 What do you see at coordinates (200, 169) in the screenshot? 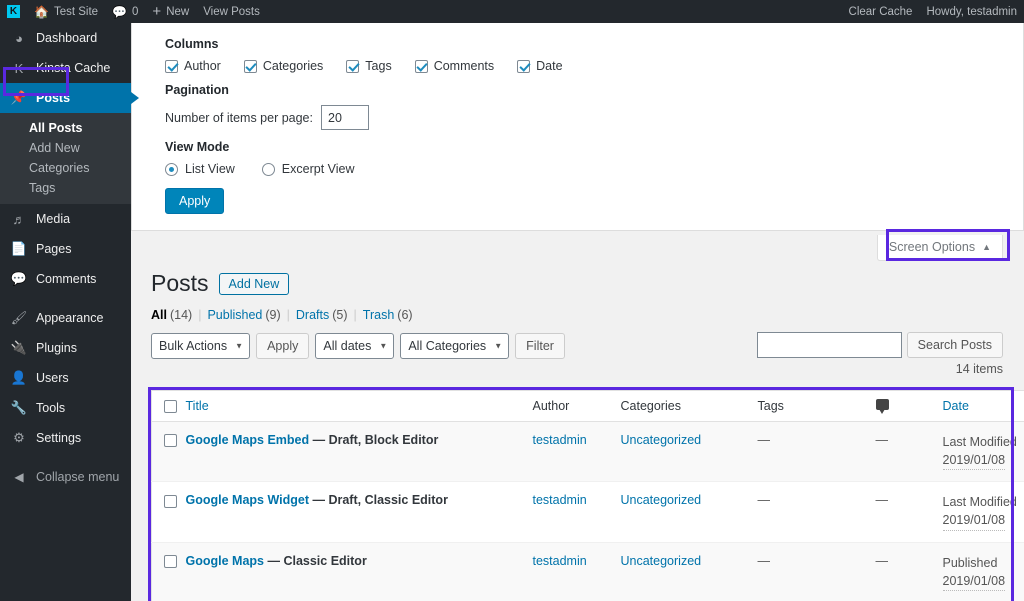
I see `view-mode-list-view: List View` at bounding box center [200, 169].